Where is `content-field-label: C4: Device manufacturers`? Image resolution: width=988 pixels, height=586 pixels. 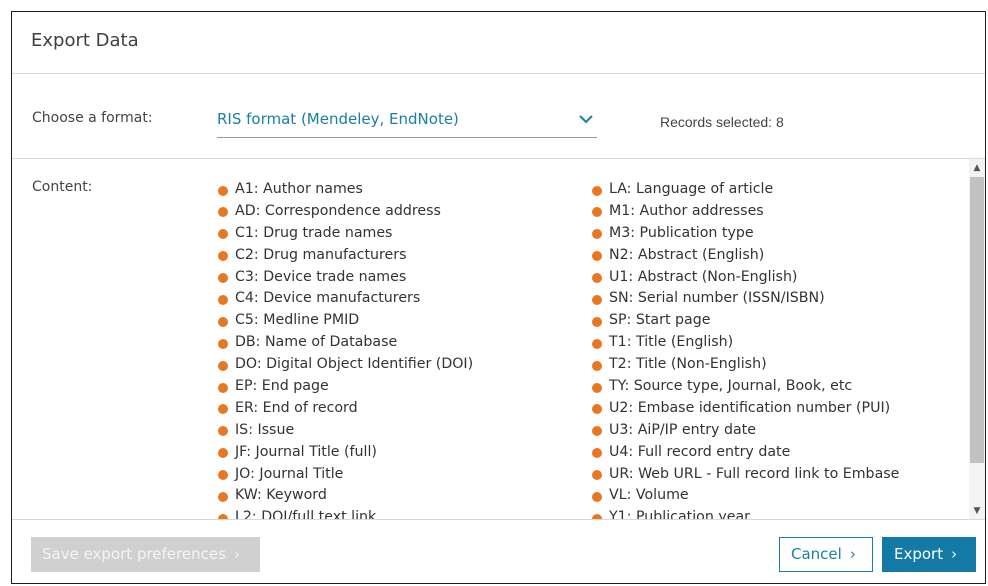
content-field-label: C4: Device manufacturers is located at coordinates (328, 298).